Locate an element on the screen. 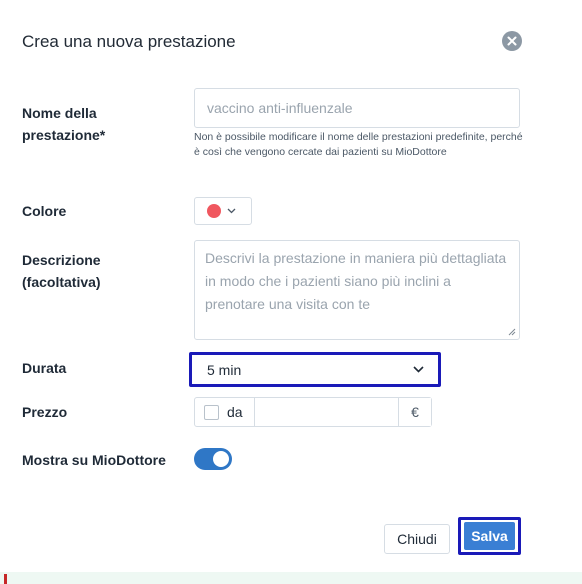  duration-label: Durata is located at coordinates (44, 368).